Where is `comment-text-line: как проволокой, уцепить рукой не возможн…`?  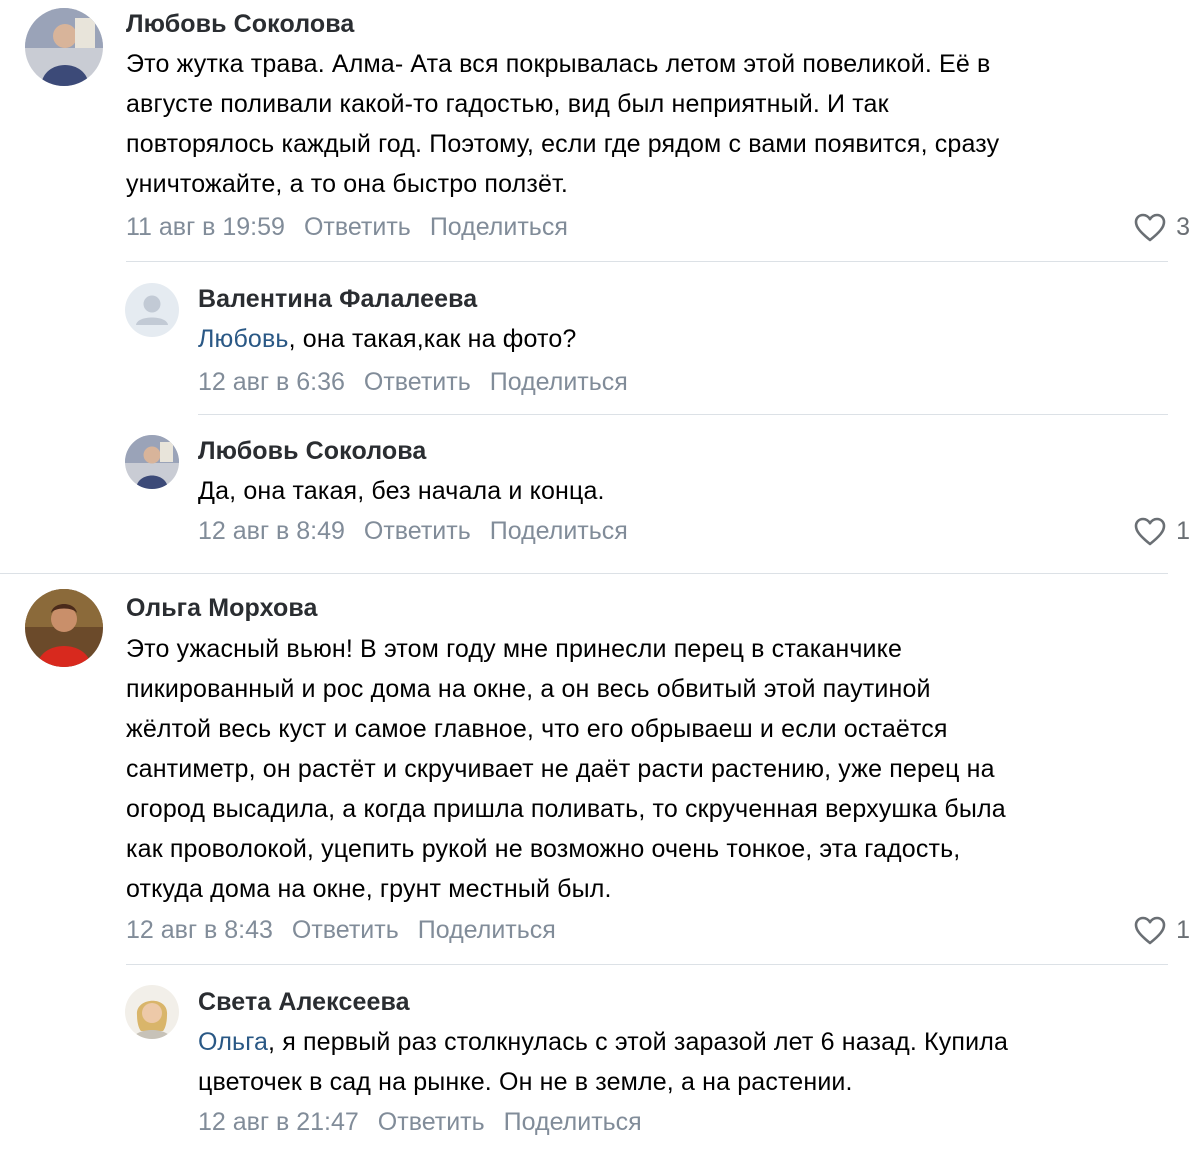 comment-text-line: как проволокой, уцепить рукой не возможн… is located at coordinates (543, 849).